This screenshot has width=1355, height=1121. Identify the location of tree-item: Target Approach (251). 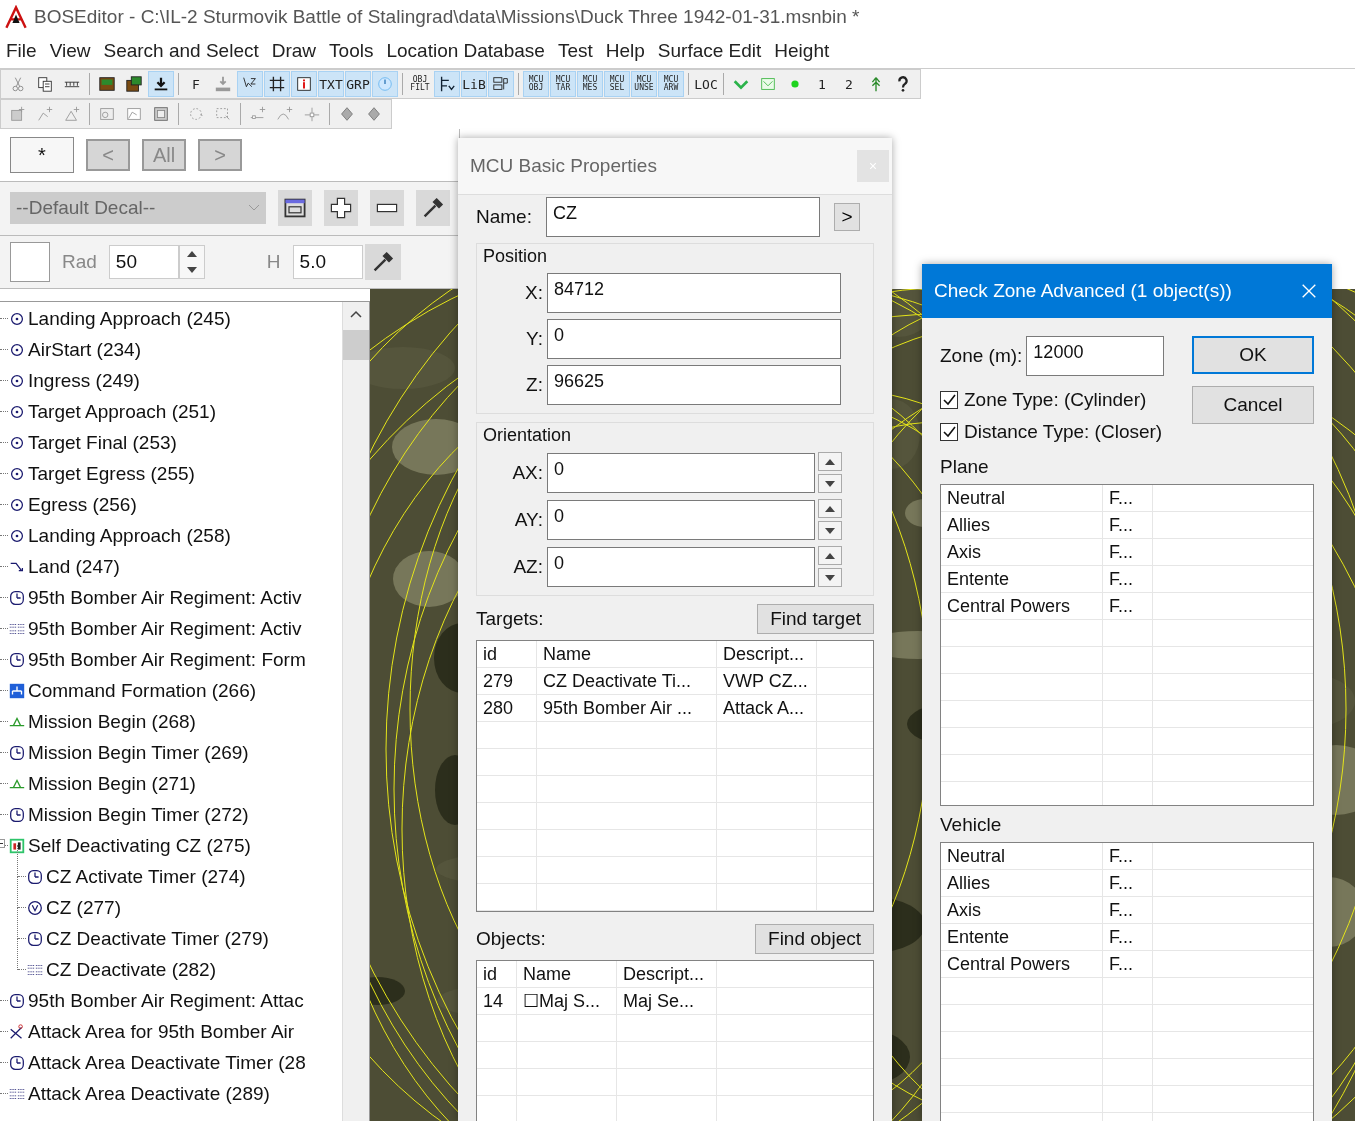
(122, 411).